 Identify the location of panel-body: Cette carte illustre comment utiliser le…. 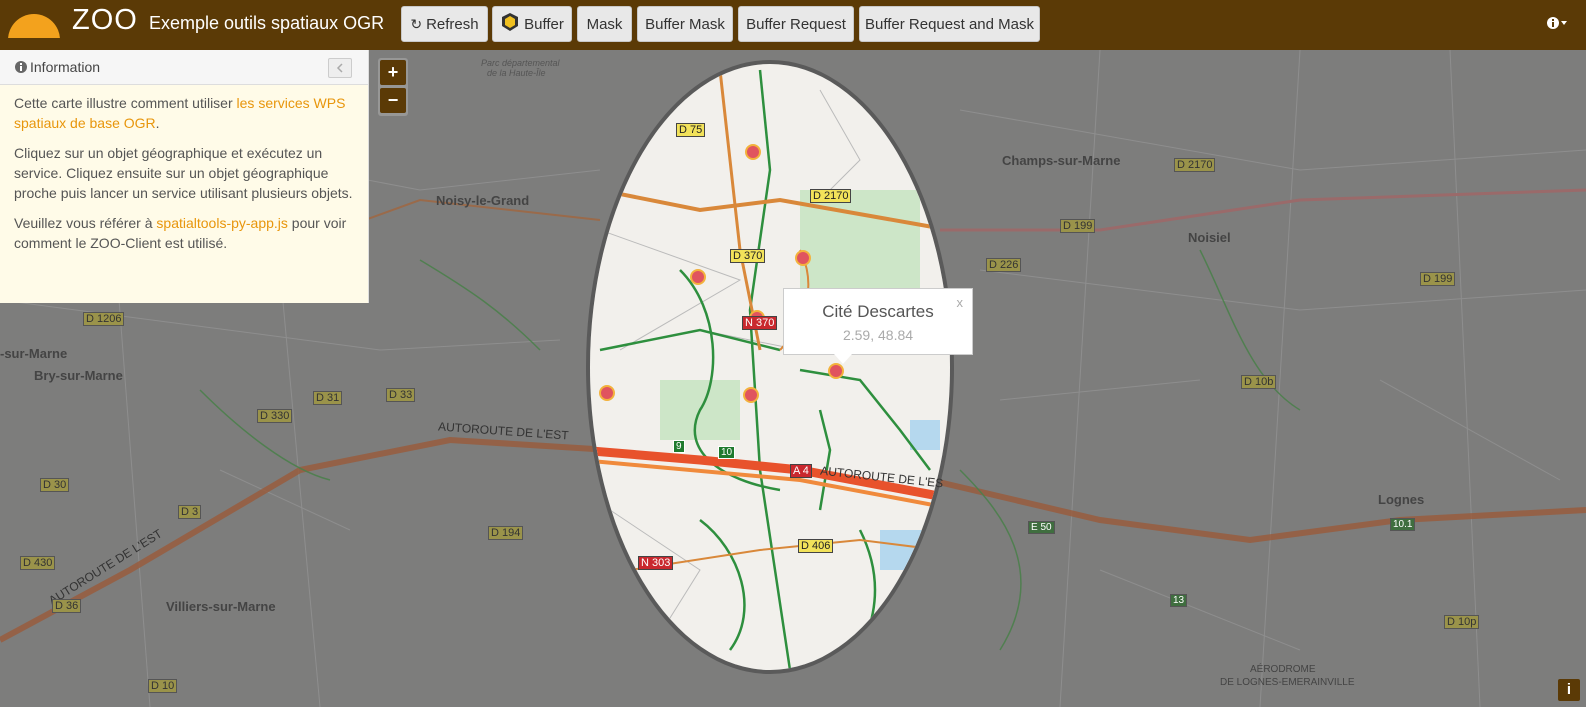
(184, 169).